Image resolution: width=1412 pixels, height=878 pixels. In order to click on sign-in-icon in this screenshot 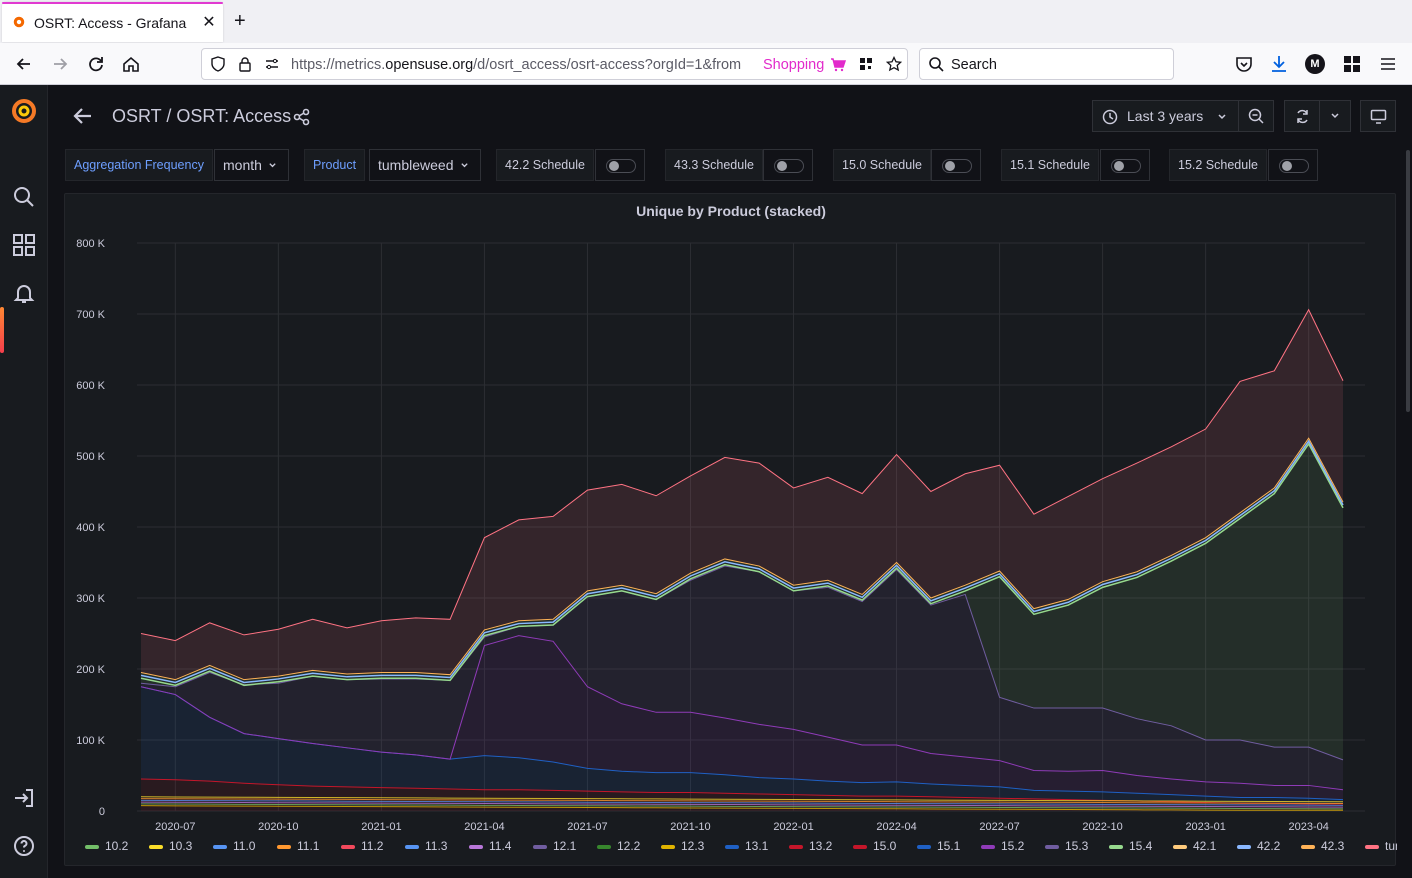, I will do `click(24, 798)`.